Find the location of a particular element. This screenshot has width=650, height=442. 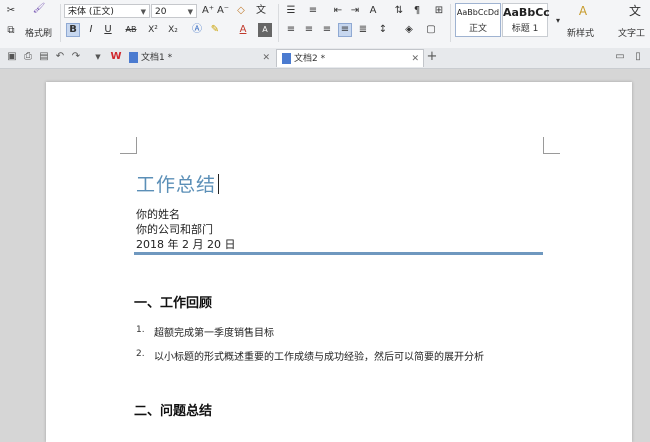

document-title-text: 工作总结 is located at coordinates (176, 185).